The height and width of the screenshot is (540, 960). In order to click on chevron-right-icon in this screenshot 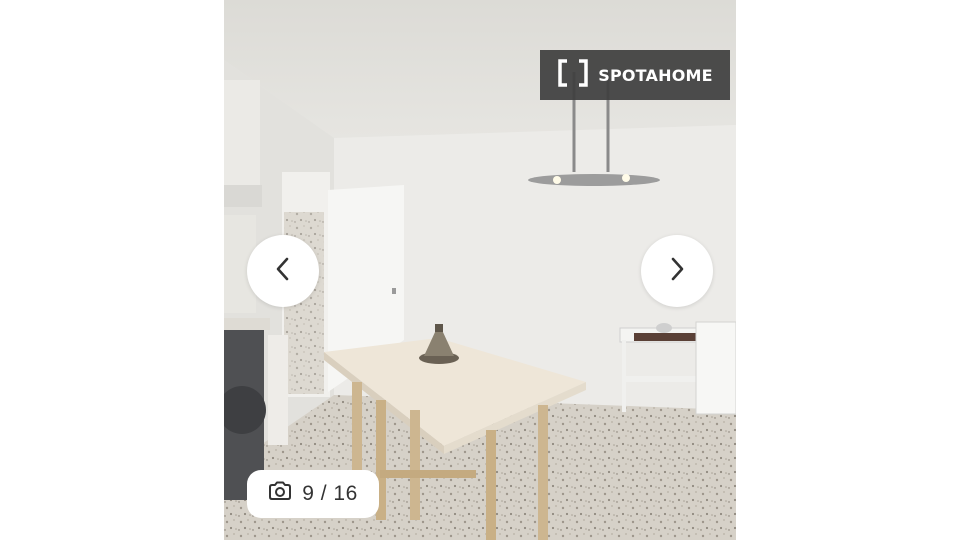, I will do `click(677, 271)`.